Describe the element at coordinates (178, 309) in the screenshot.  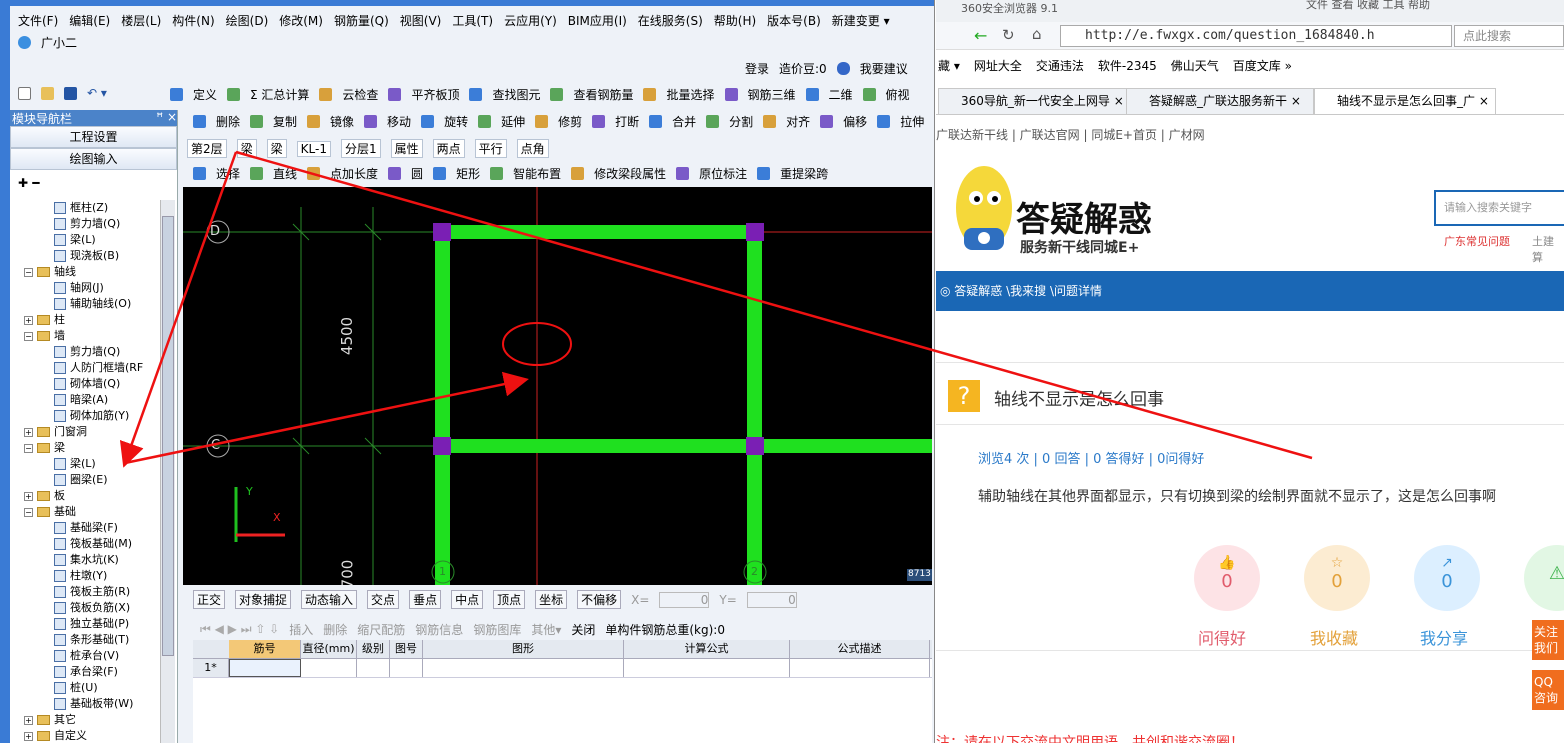
I see `arrow-layer-to-tree` at that location.